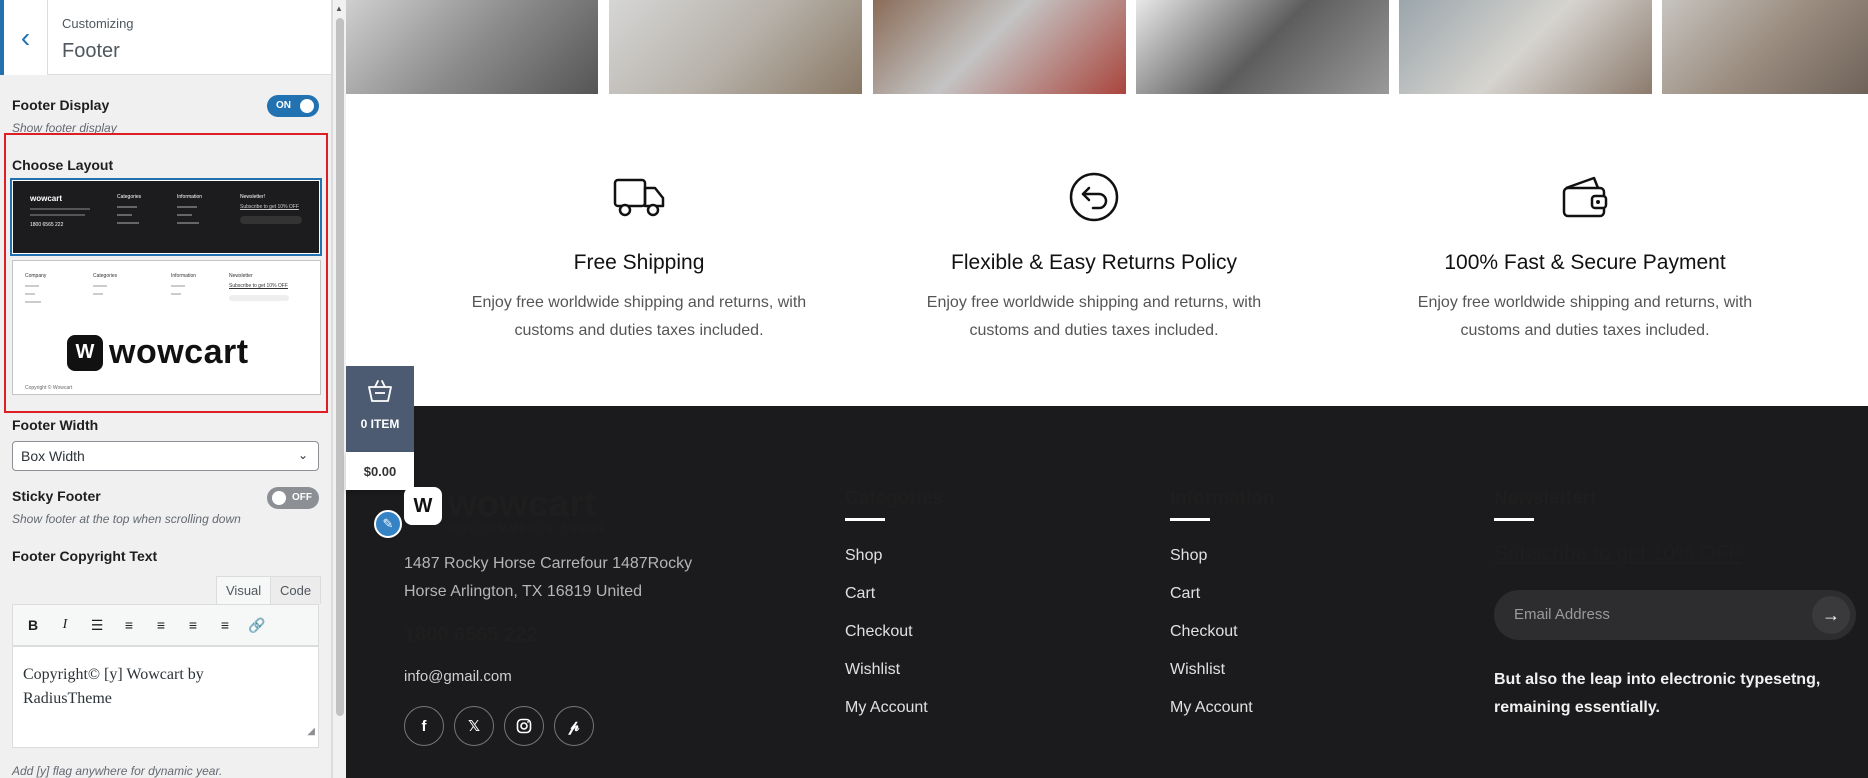 This screenshot has width=1868, height=778. I want to click on cart-summary: 0 ITEM, so click(380, 409).